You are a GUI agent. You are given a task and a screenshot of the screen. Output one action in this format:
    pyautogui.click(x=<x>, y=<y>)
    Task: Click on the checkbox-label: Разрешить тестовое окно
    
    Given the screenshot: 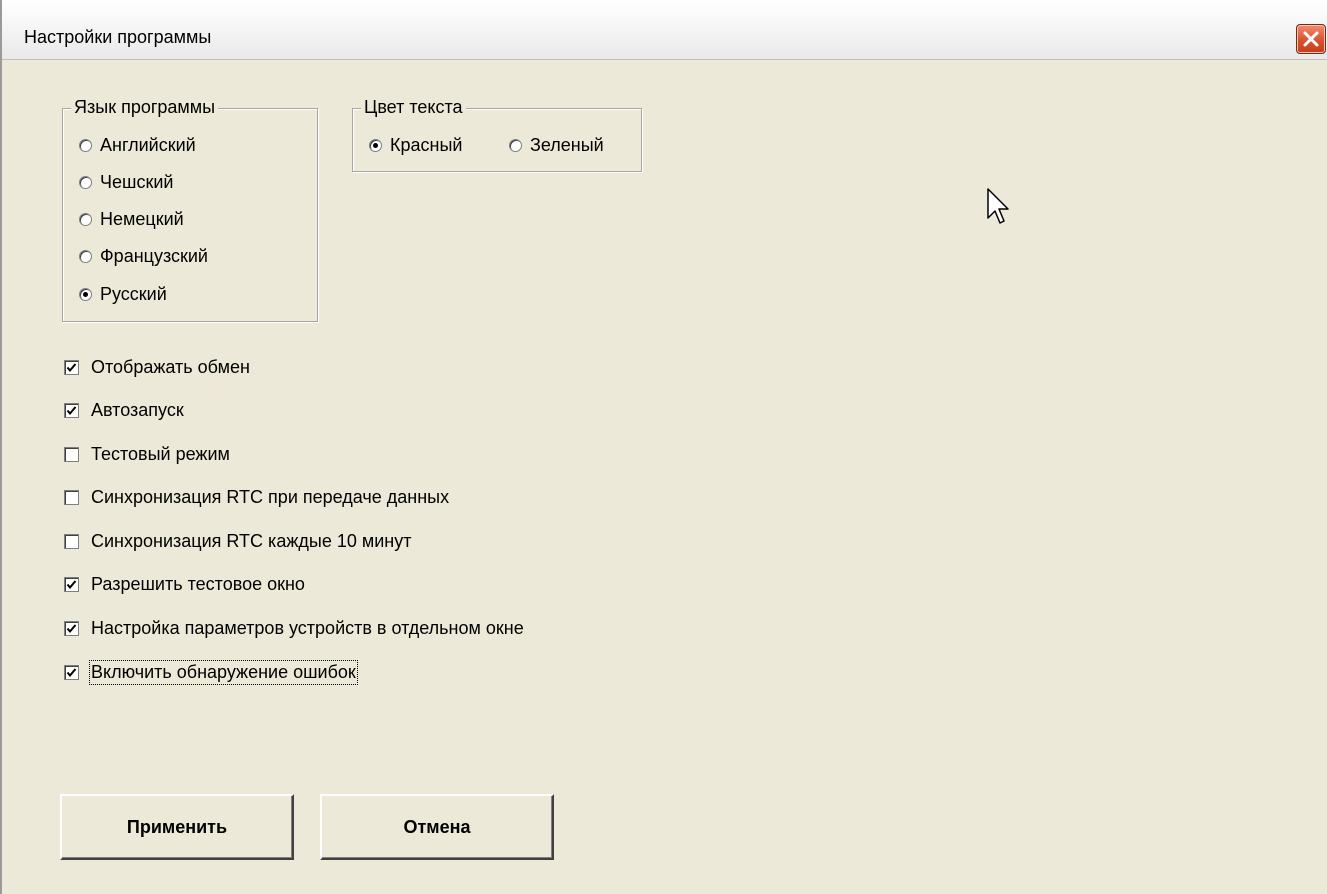 What is the action you would take?
    pyautogui.click(x=198, y=583)
    